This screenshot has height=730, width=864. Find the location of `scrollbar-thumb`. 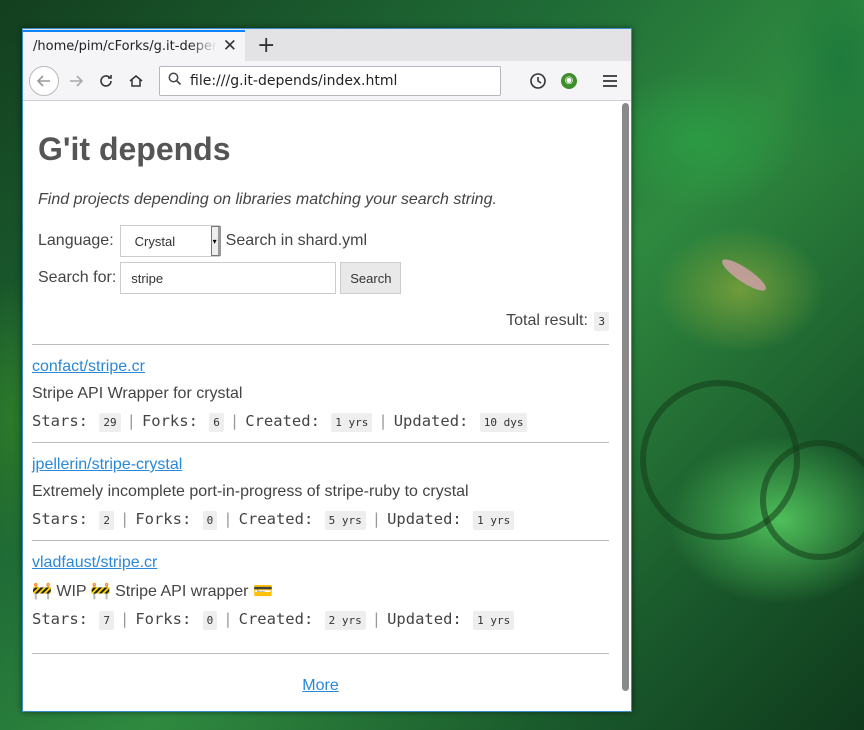

scrollbar-thumb is located at coordinates (625, 397).